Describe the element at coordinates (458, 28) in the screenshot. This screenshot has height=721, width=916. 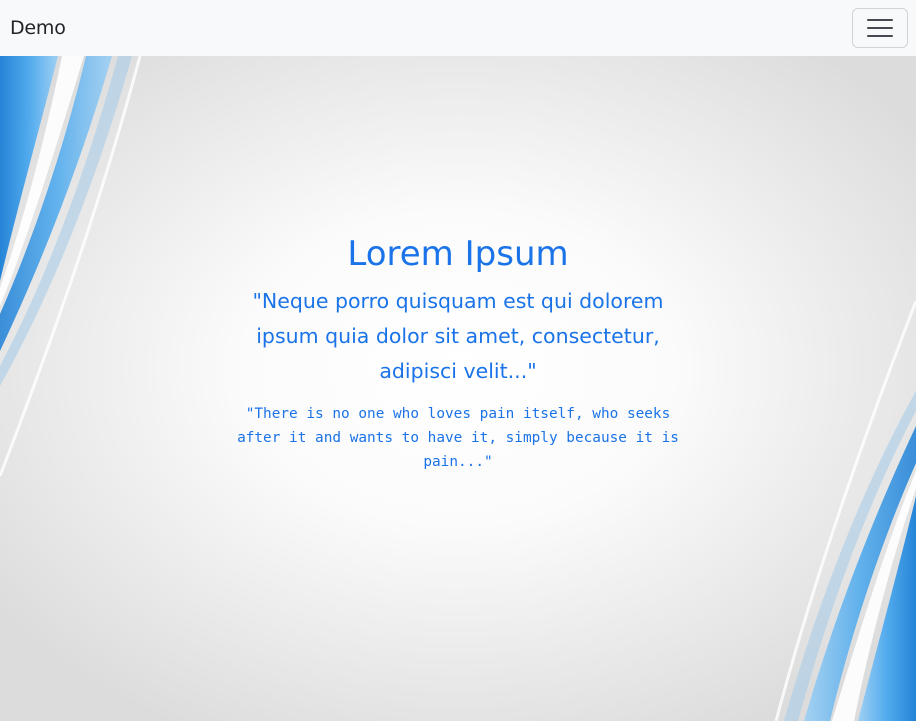
I see `navbar: Demo` at that location.